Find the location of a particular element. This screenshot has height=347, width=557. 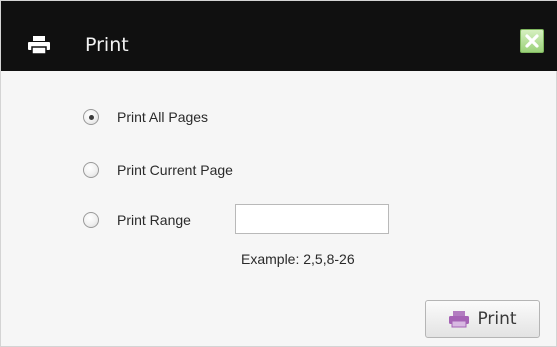

radio-print-current-page is located at coordinates (91, 170).